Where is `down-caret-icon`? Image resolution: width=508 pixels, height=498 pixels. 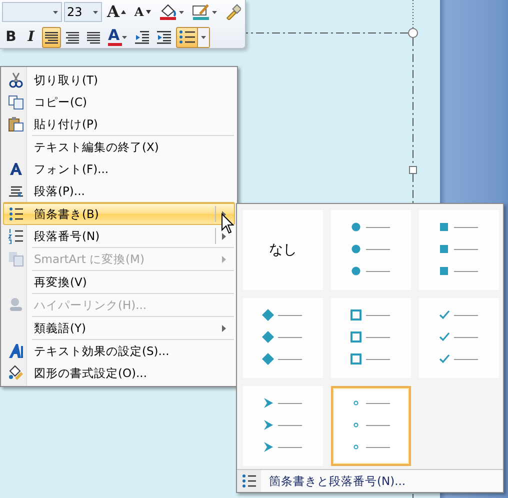 down-caret-icon is located at coordinates (148, 12).